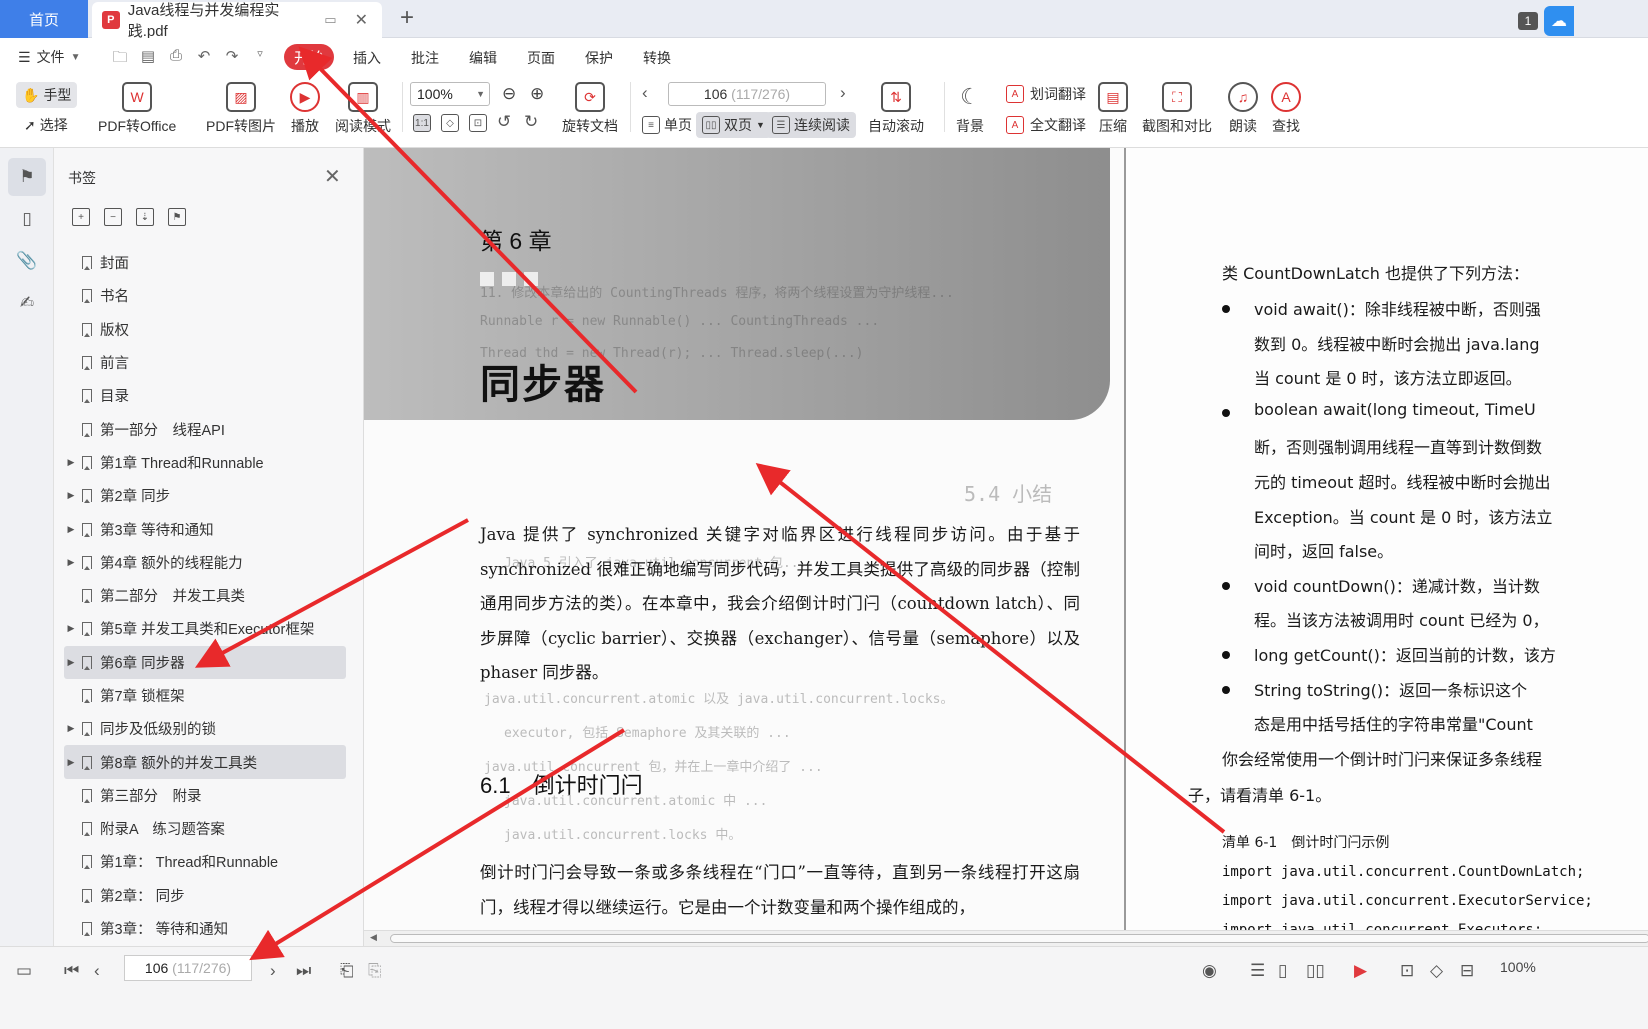 This screenshot has width=1648, height=1029. What do you see at coordinates (27, 303) in the screenshot?
I see `signature-icon: ✍` at bounding box center [27, 303].